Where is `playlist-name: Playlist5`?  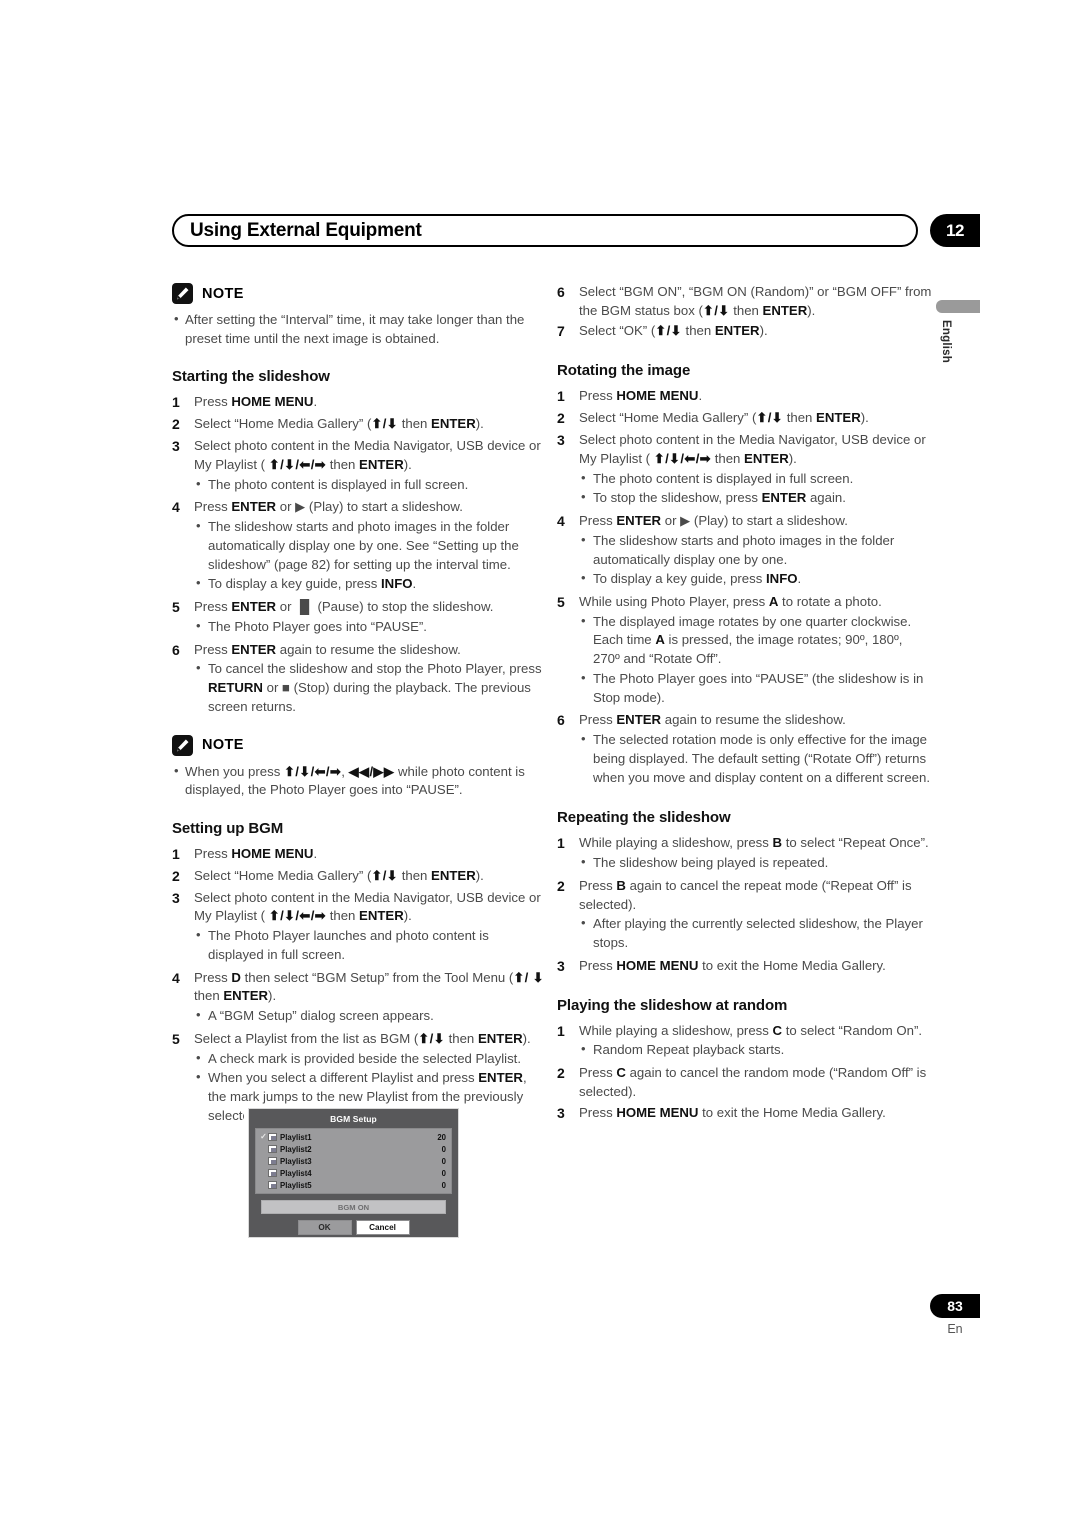
playlist-name: Playlist5 is located at coordinates (296, 1185).